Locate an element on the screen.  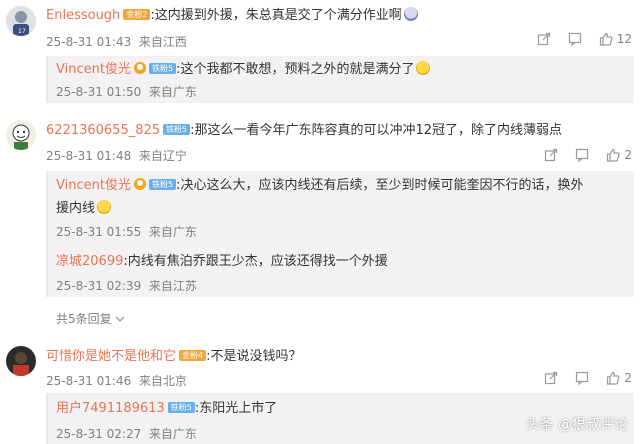
fan-badge: 金粉2 is located at coordinates (137, 14).